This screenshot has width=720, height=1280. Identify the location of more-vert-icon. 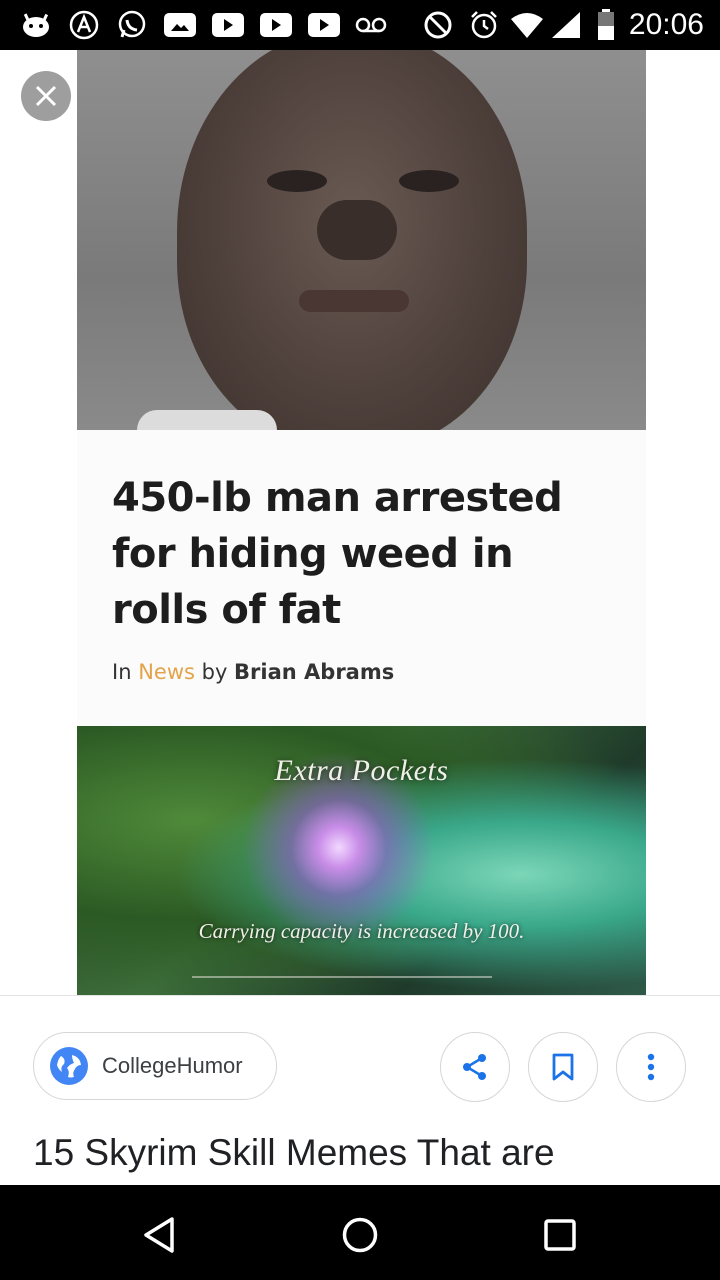
(651, 1067).